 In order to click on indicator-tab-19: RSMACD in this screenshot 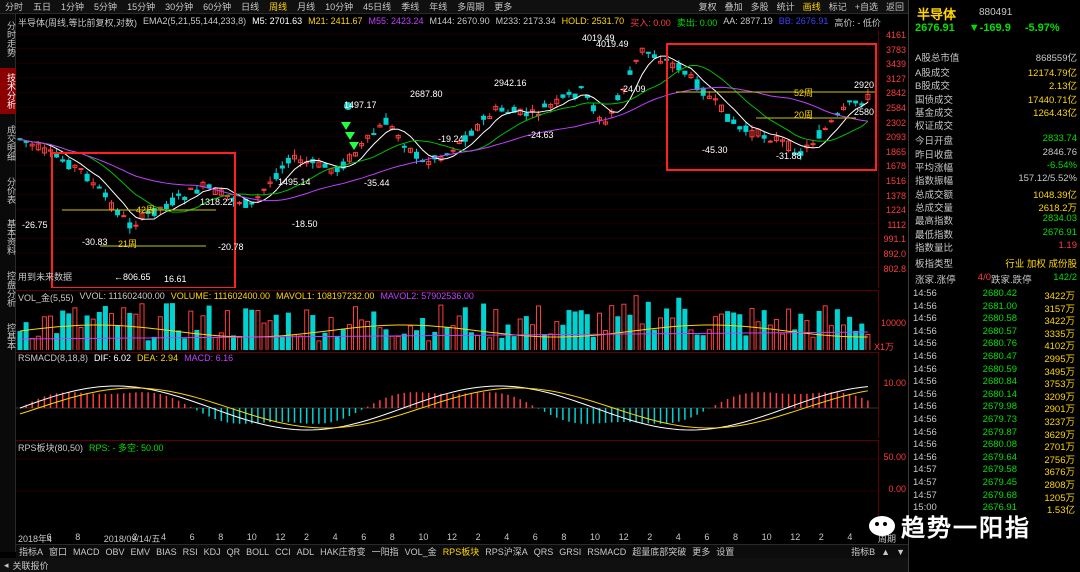, I will do `click(606, 552)`.